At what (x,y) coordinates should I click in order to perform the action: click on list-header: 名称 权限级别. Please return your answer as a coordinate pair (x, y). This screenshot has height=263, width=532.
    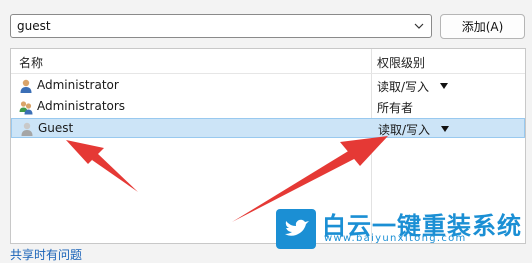
    Looking at the image, I should click on (268, 61).